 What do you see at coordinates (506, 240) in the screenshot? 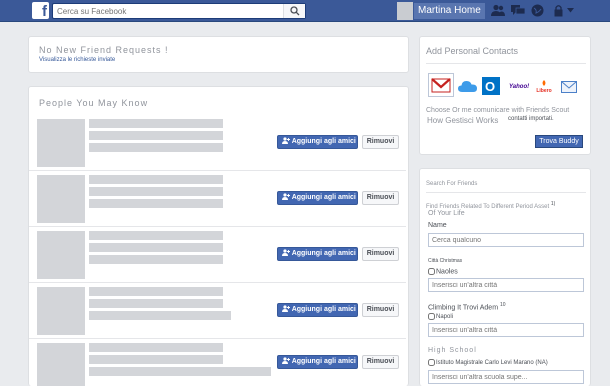
I see `name-search-input` at bounding box center [506, 240].